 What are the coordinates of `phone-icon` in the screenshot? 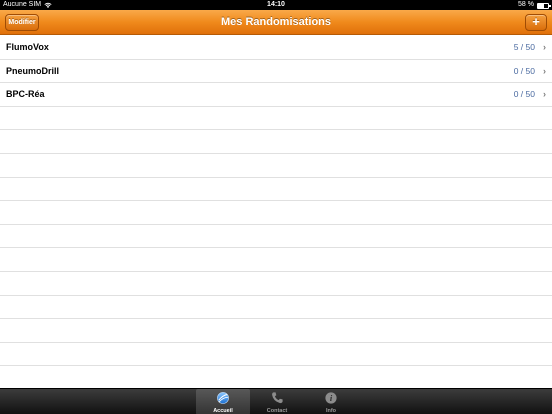 It's located at (277, 398).